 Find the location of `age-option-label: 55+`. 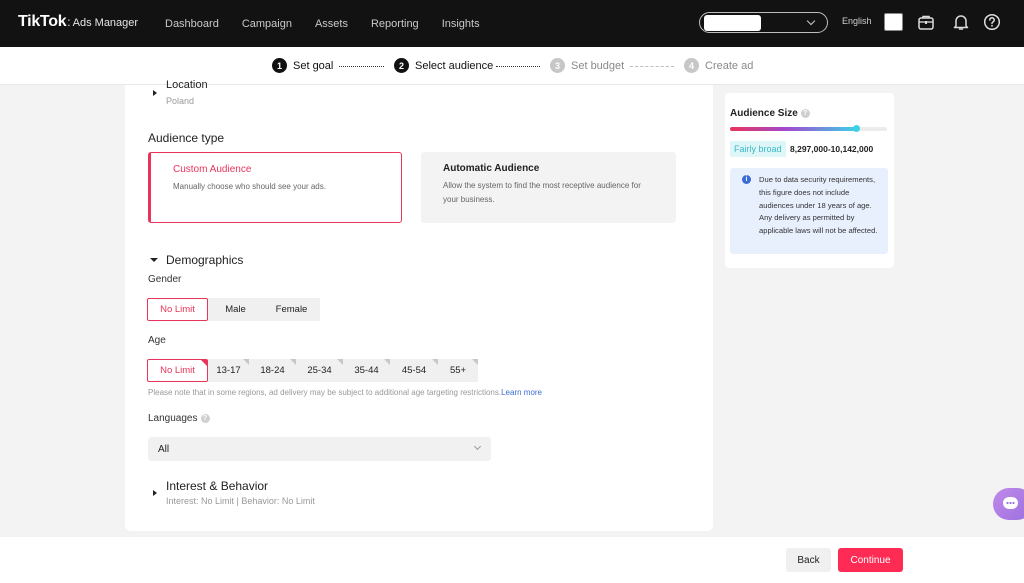

age-option-label: 55+ is located at coordinates (458, 370).